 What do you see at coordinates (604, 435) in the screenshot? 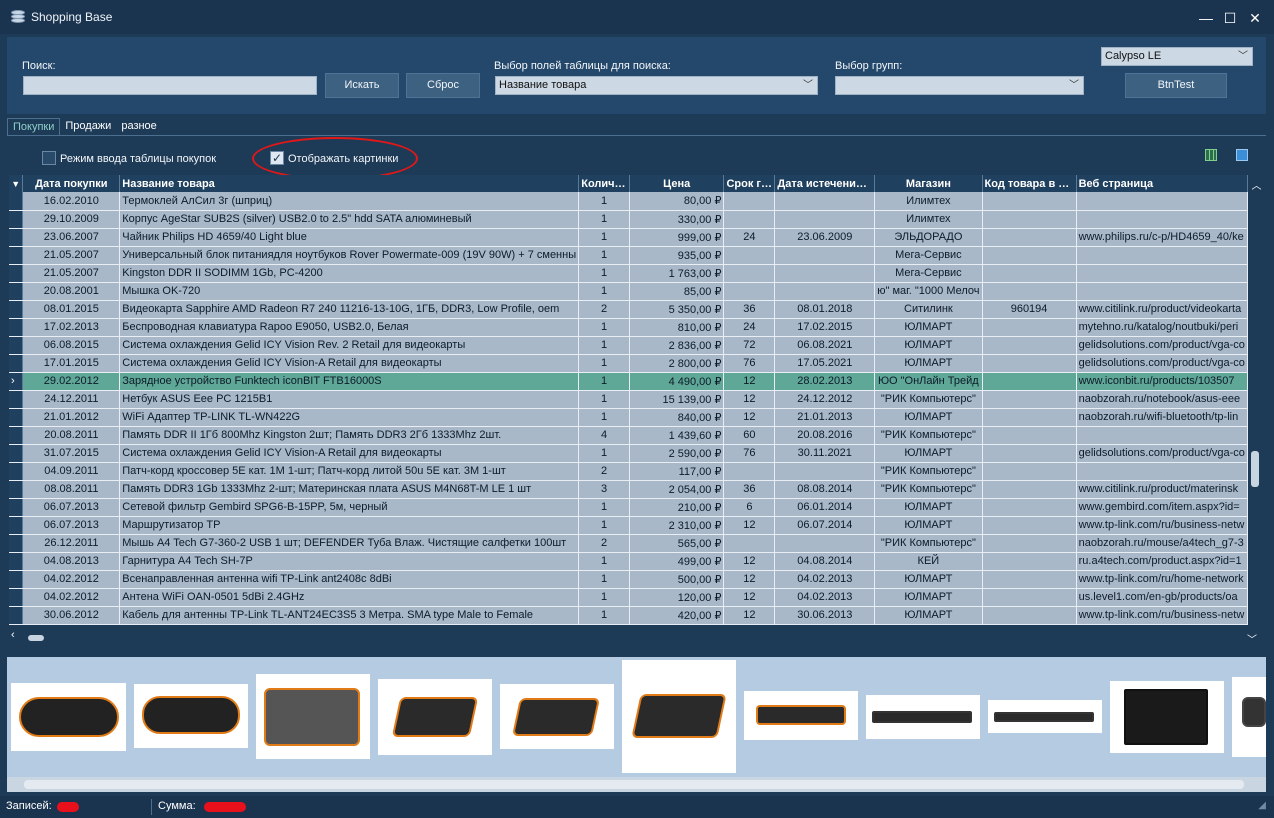
I see `table-cell: 4` at bounding box center [604, 435].